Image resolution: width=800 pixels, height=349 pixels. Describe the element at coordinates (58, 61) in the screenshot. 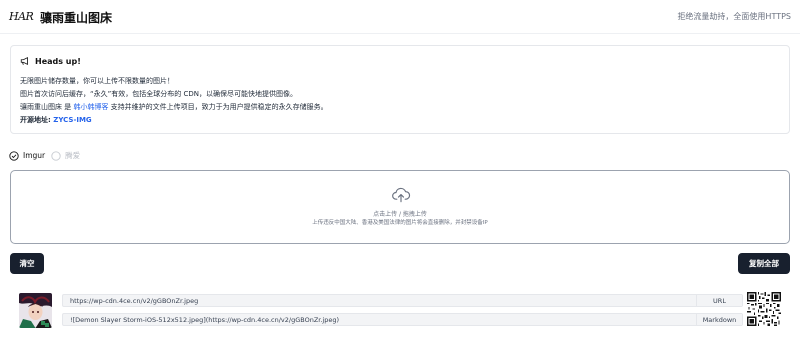

I see `notice-title: Heads up!` at that location.